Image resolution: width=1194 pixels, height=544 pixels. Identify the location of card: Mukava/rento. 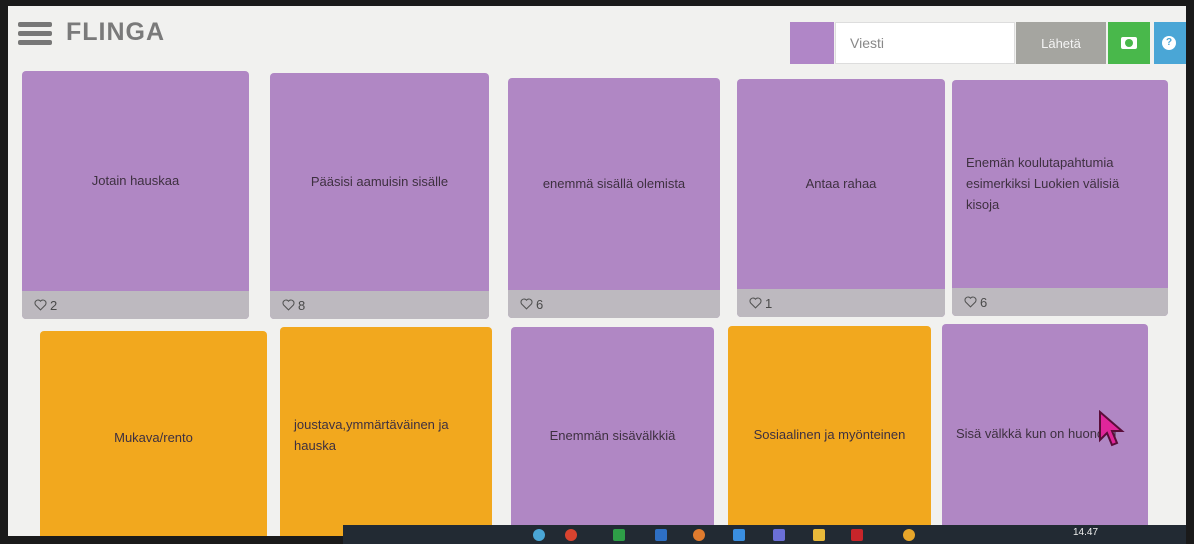
(153, 433).